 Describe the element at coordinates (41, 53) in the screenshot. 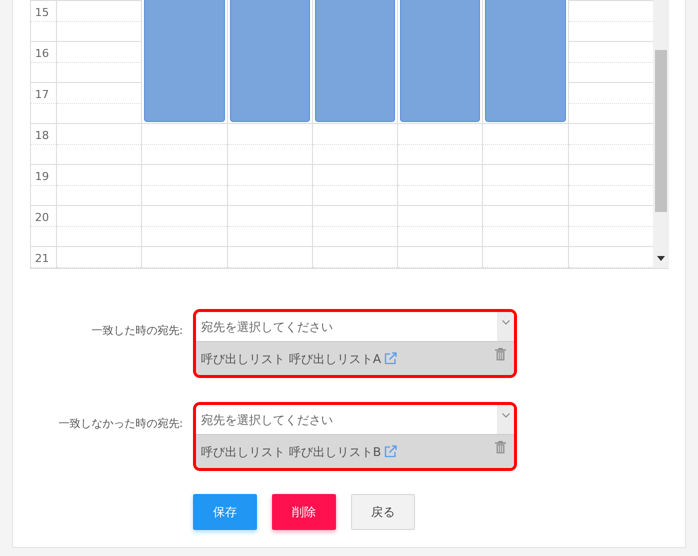

I see `hour-label: 16` at that location.